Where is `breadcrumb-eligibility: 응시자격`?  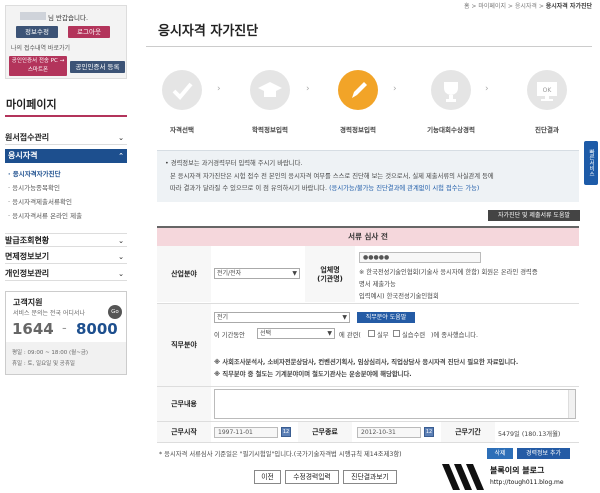
breadcrumb-eligibility: 응시자격 is located at coordinates (526, 6).